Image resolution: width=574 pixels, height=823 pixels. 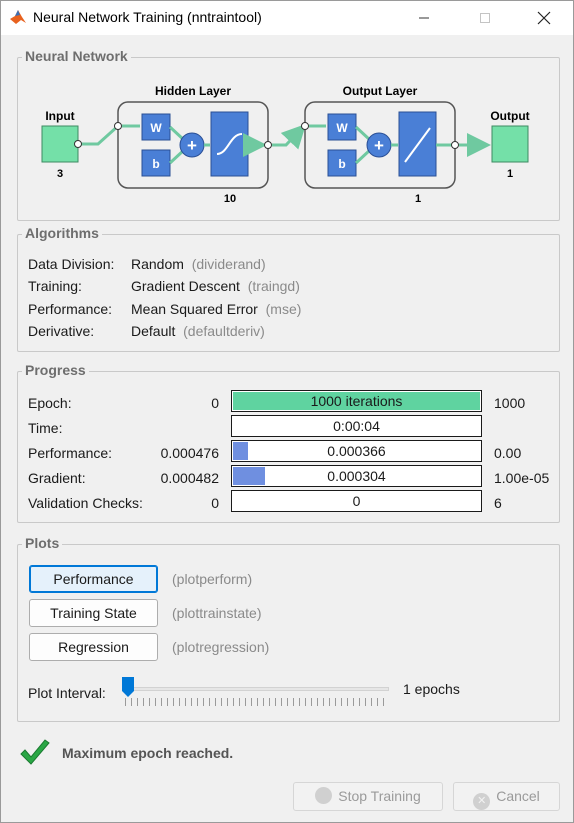 I want to click on plot-regression-button: Regression, so click(x=93, y=647).